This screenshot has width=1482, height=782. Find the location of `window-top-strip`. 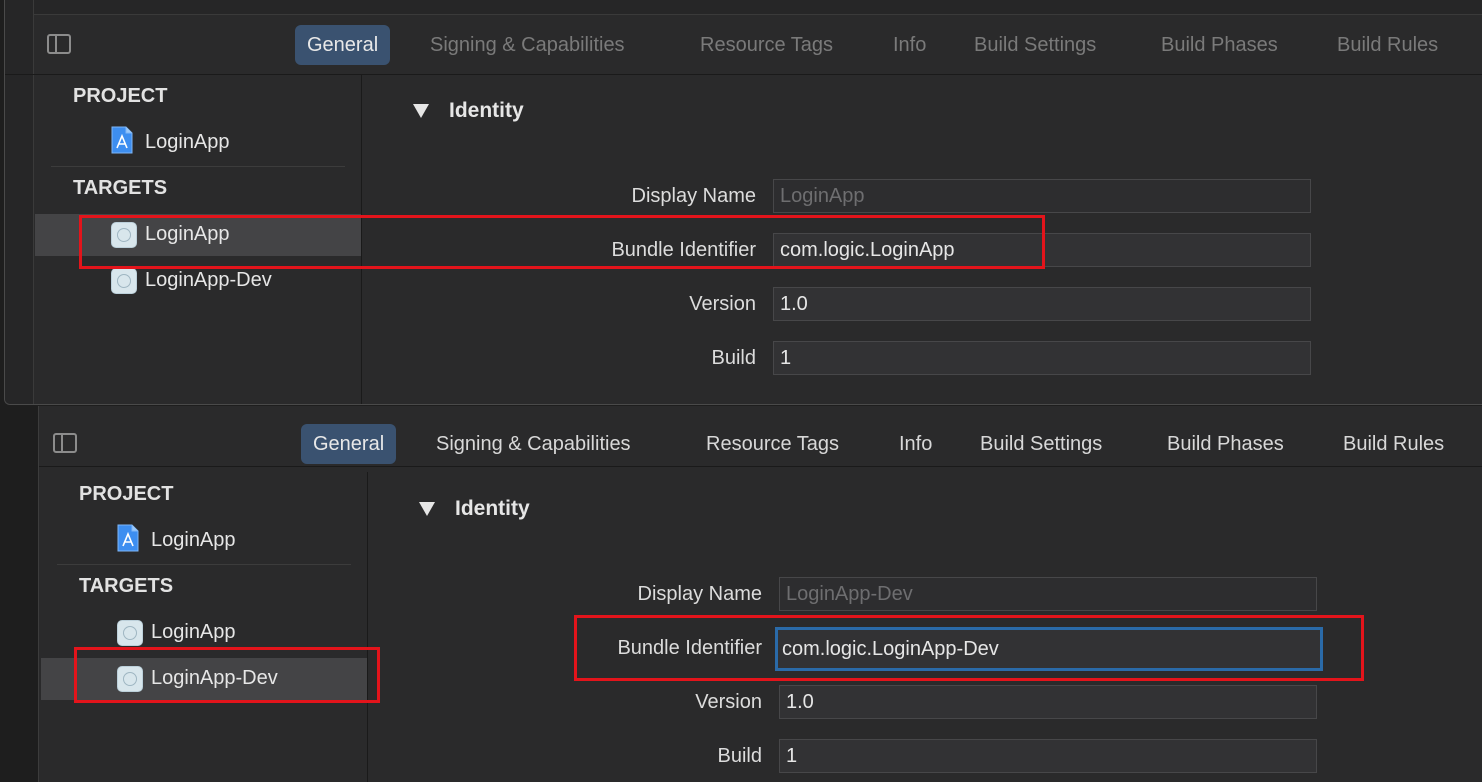

window-top-strip is located at coordinates (743, 7).